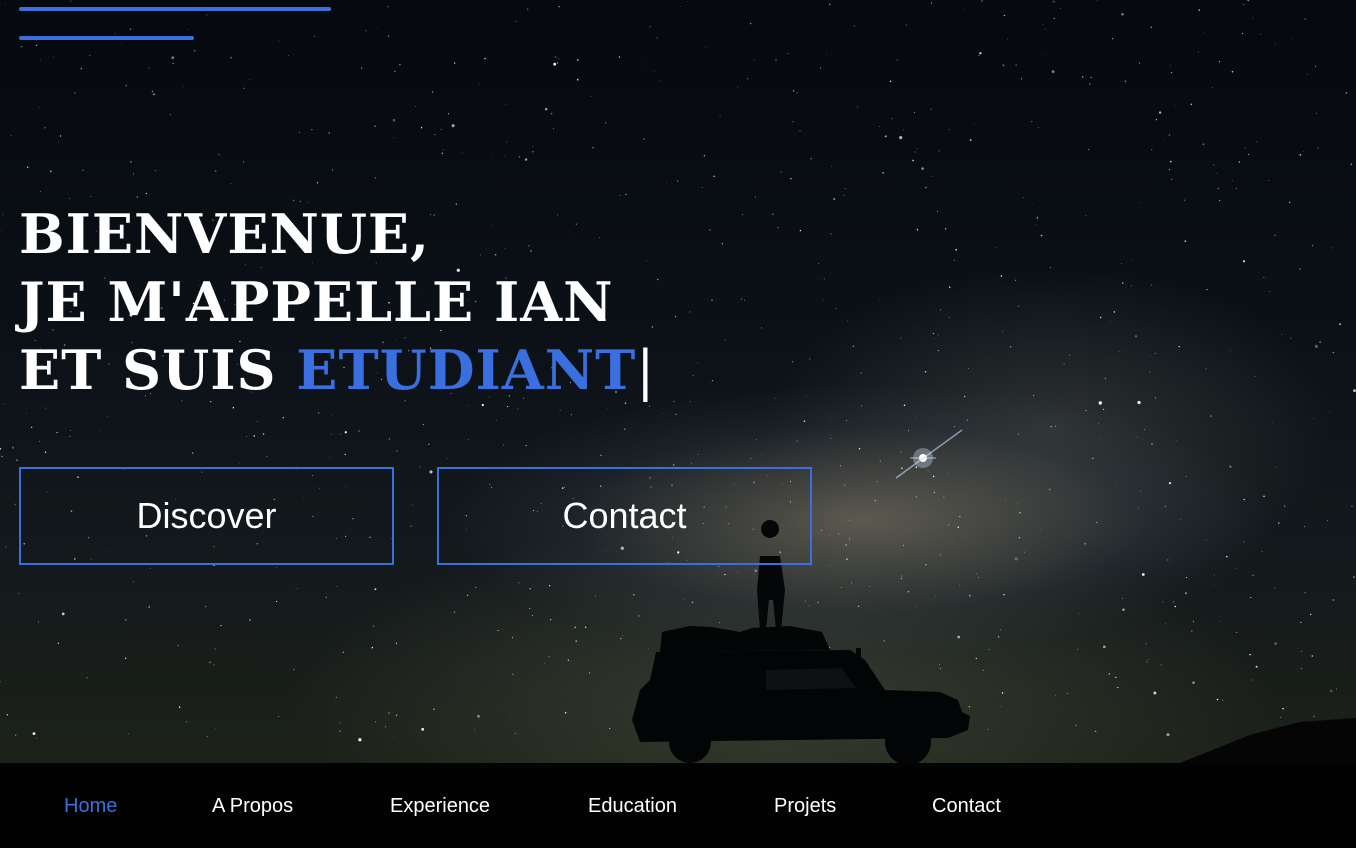 This screenshot has height=848, width=1356. Describe the element at coordinates (466, 370) in the screenshot. I see `headline-typed-word: ETUDIANT` at that location.